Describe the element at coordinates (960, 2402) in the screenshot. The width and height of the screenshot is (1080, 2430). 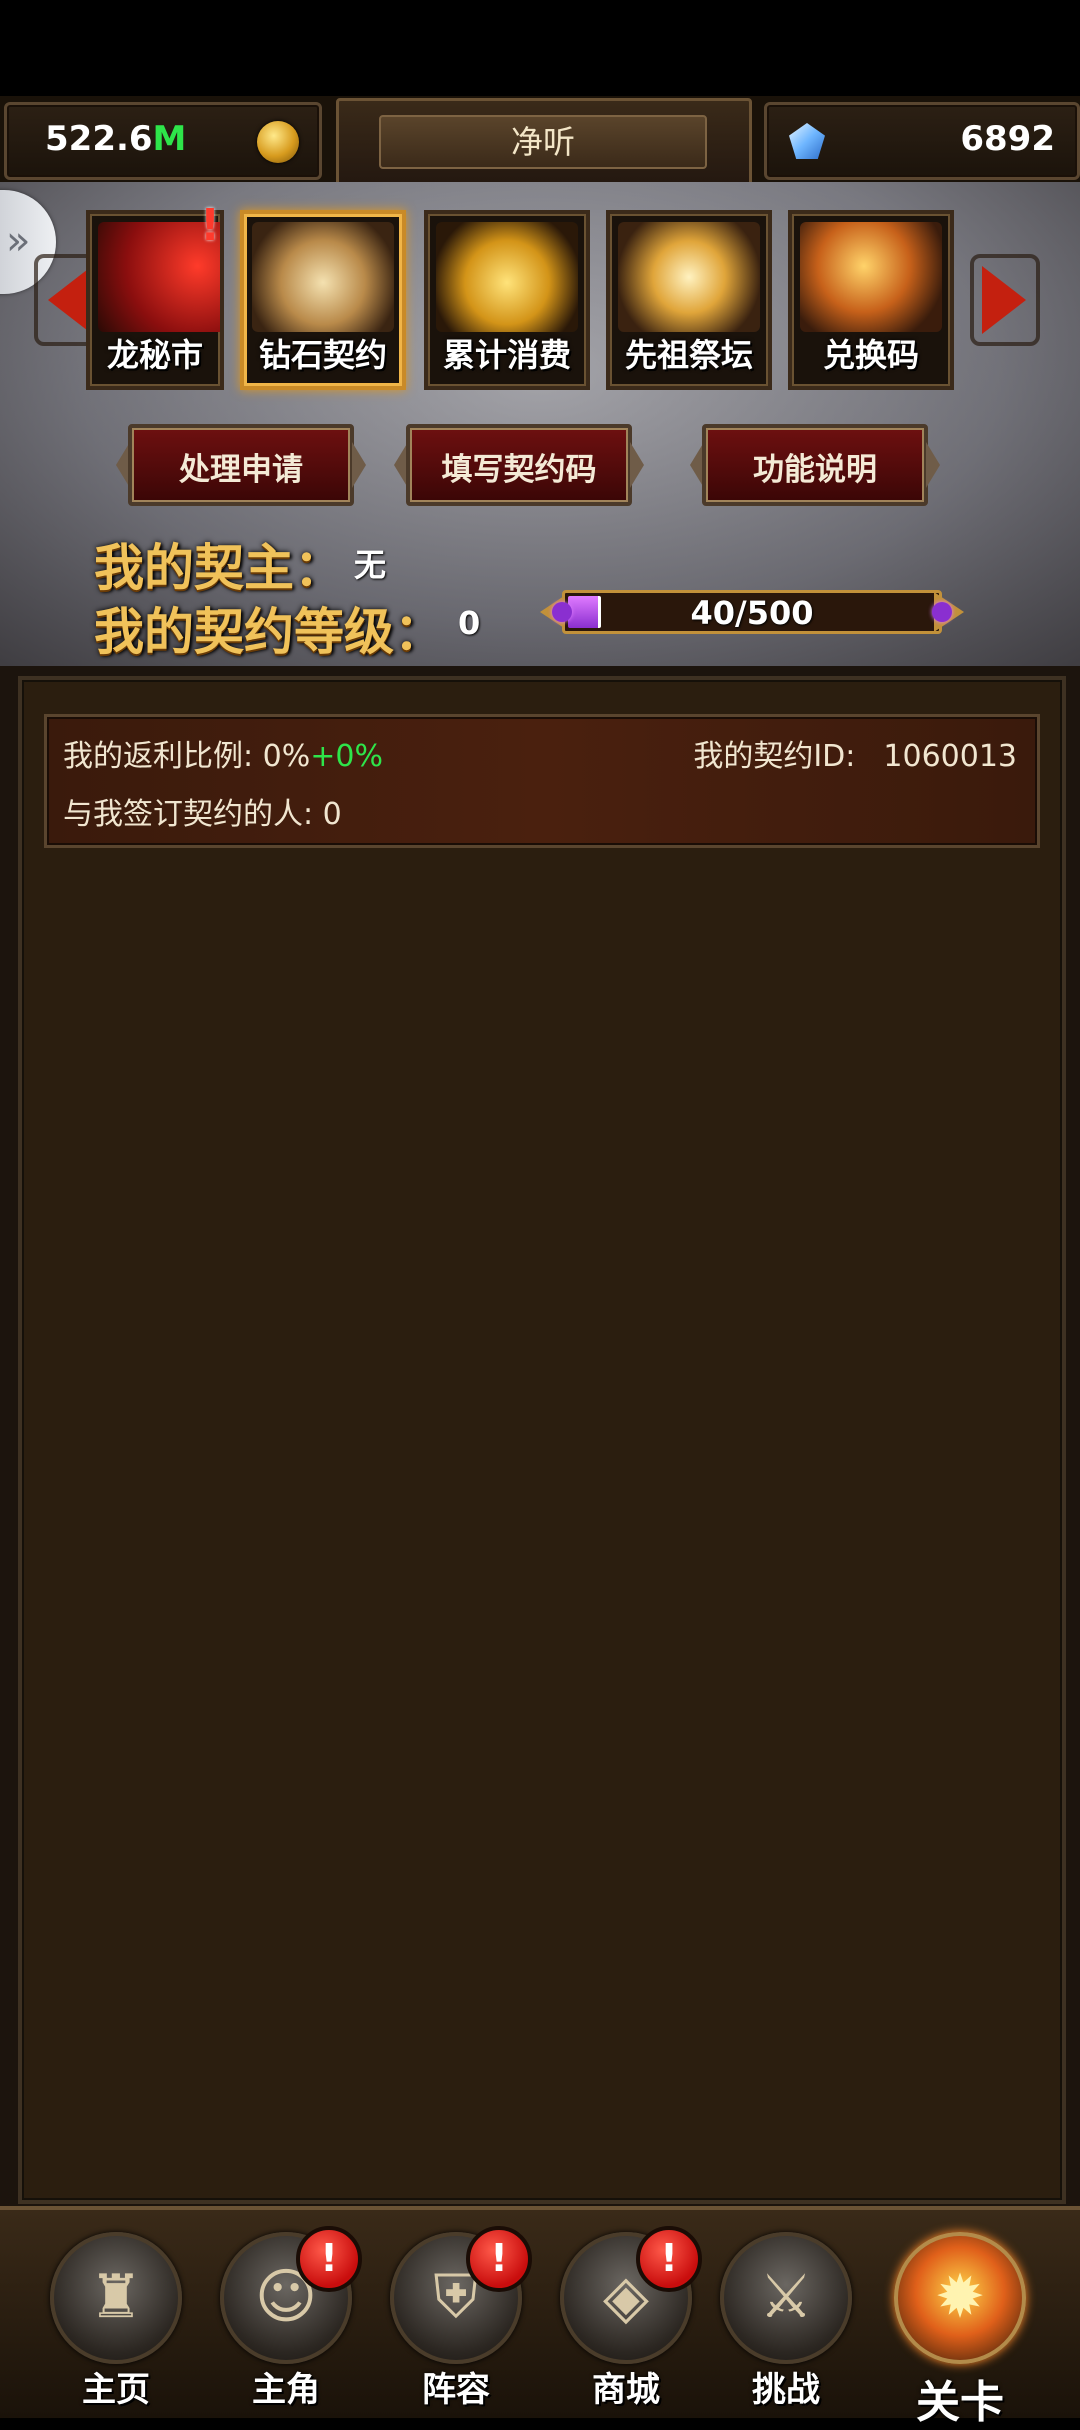
I see `nav-label: 关卡` at that location.